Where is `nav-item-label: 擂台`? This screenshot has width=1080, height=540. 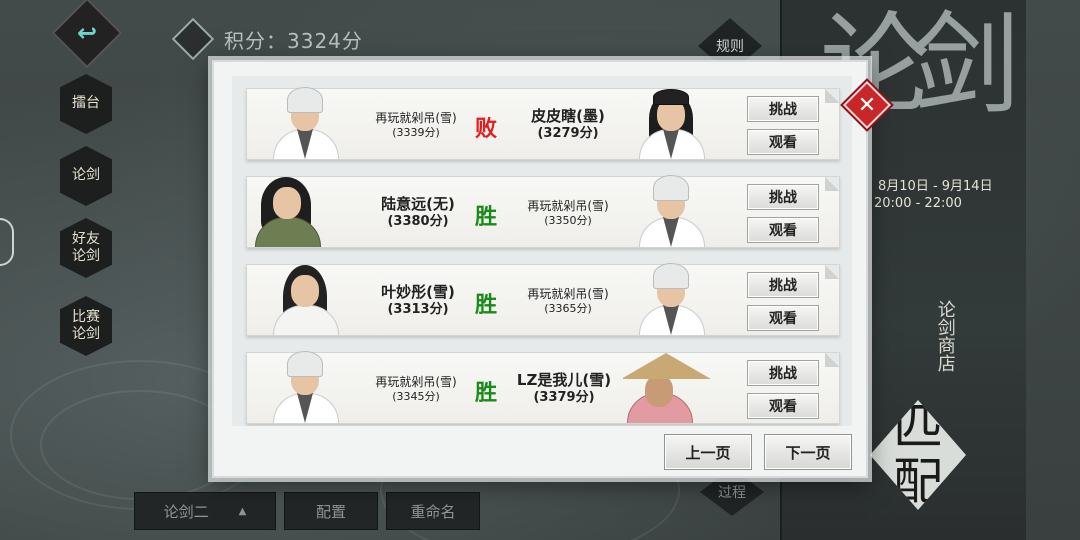
nav-item-label: 擂台 is located at coordinates (86, 103).